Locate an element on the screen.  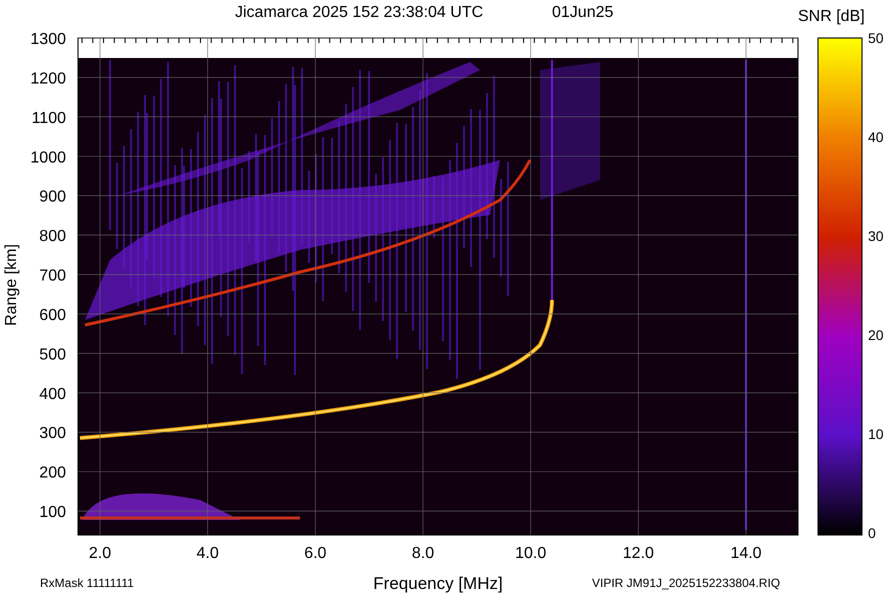
x-tick-label: 12.0 is located at coordinates (638, 553).